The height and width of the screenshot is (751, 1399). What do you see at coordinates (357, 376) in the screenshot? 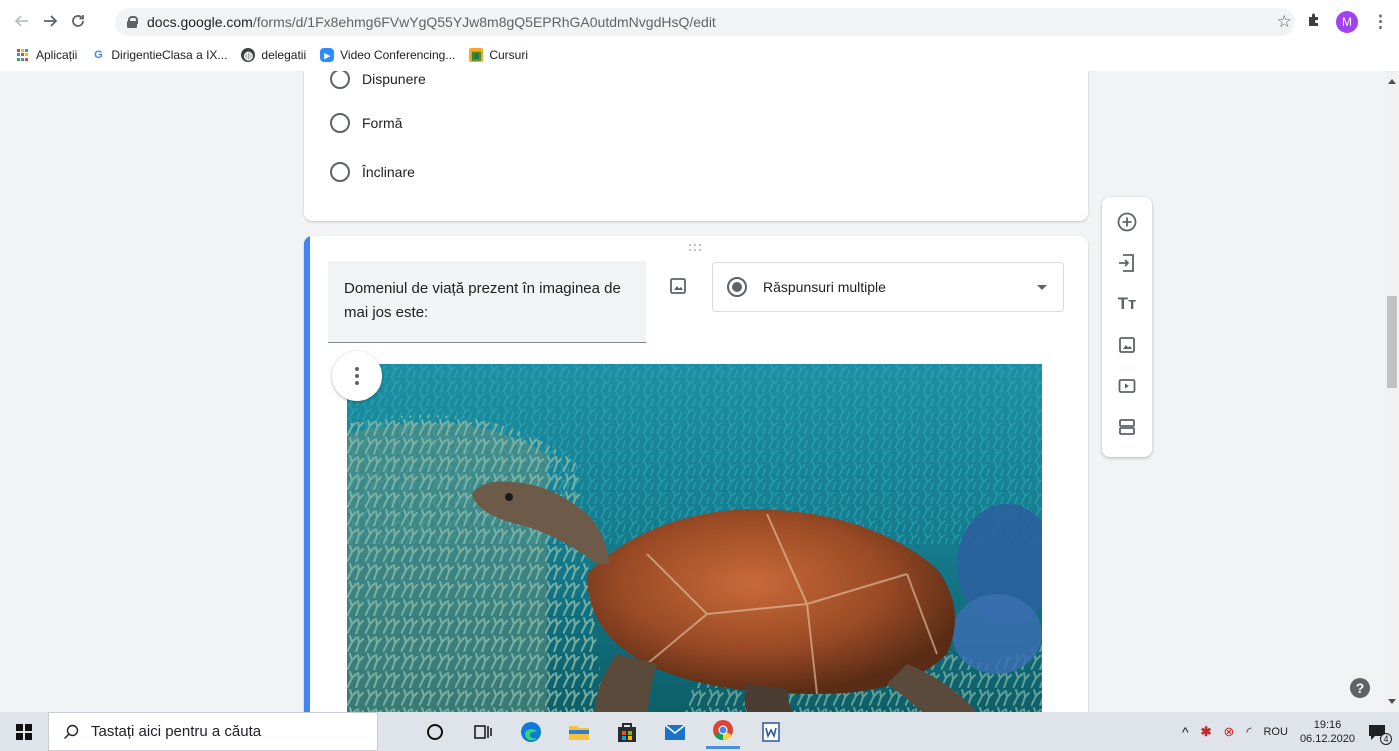
I see `image-more-options-button` at bounding box center [357, 376].